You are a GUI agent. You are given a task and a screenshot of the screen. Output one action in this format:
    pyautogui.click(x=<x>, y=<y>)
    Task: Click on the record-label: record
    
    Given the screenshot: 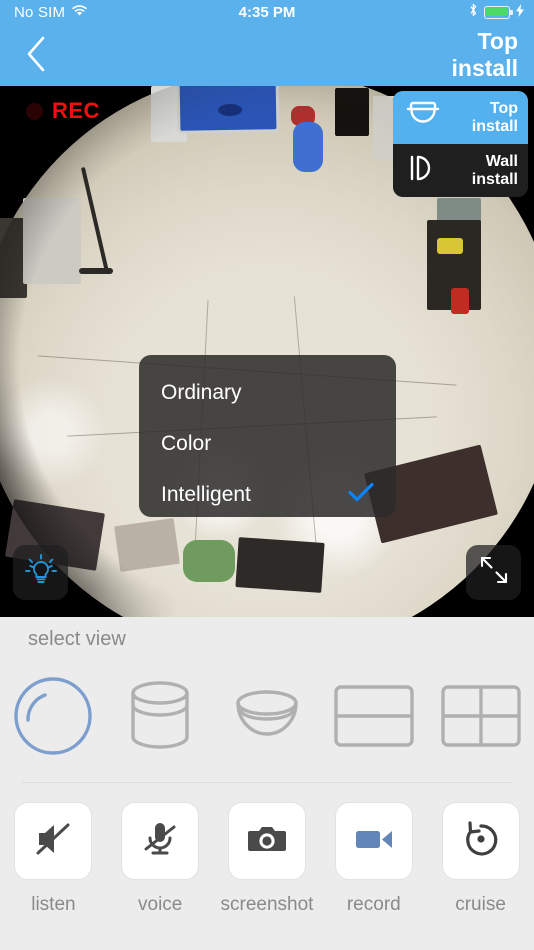 What is the action you would take?
    pyautogui.click(x=373, y=904)
    